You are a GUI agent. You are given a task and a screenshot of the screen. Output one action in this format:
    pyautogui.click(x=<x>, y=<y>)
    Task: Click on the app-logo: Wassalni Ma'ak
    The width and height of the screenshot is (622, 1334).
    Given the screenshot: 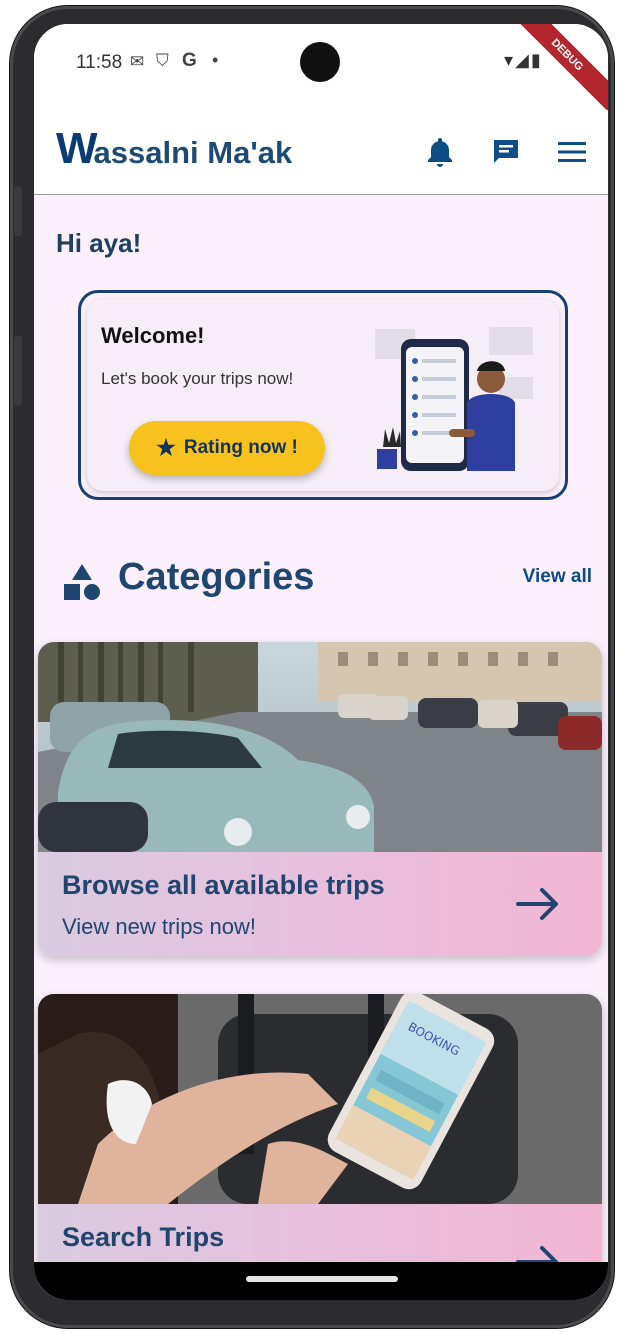 What is the action you would take?
    pyautogui.click(x=174, y=149)
    